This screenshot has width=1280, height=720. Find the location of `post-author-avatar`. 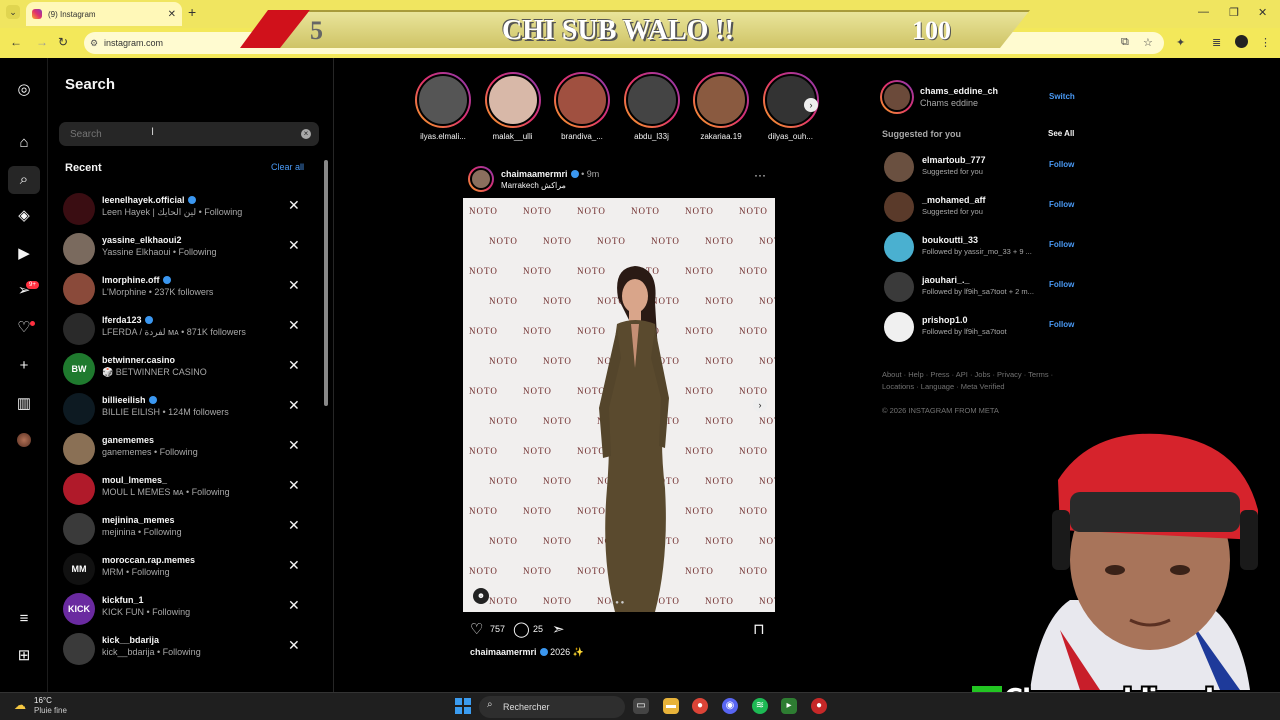

post-author-avatar is located at coordinates (481, 179).